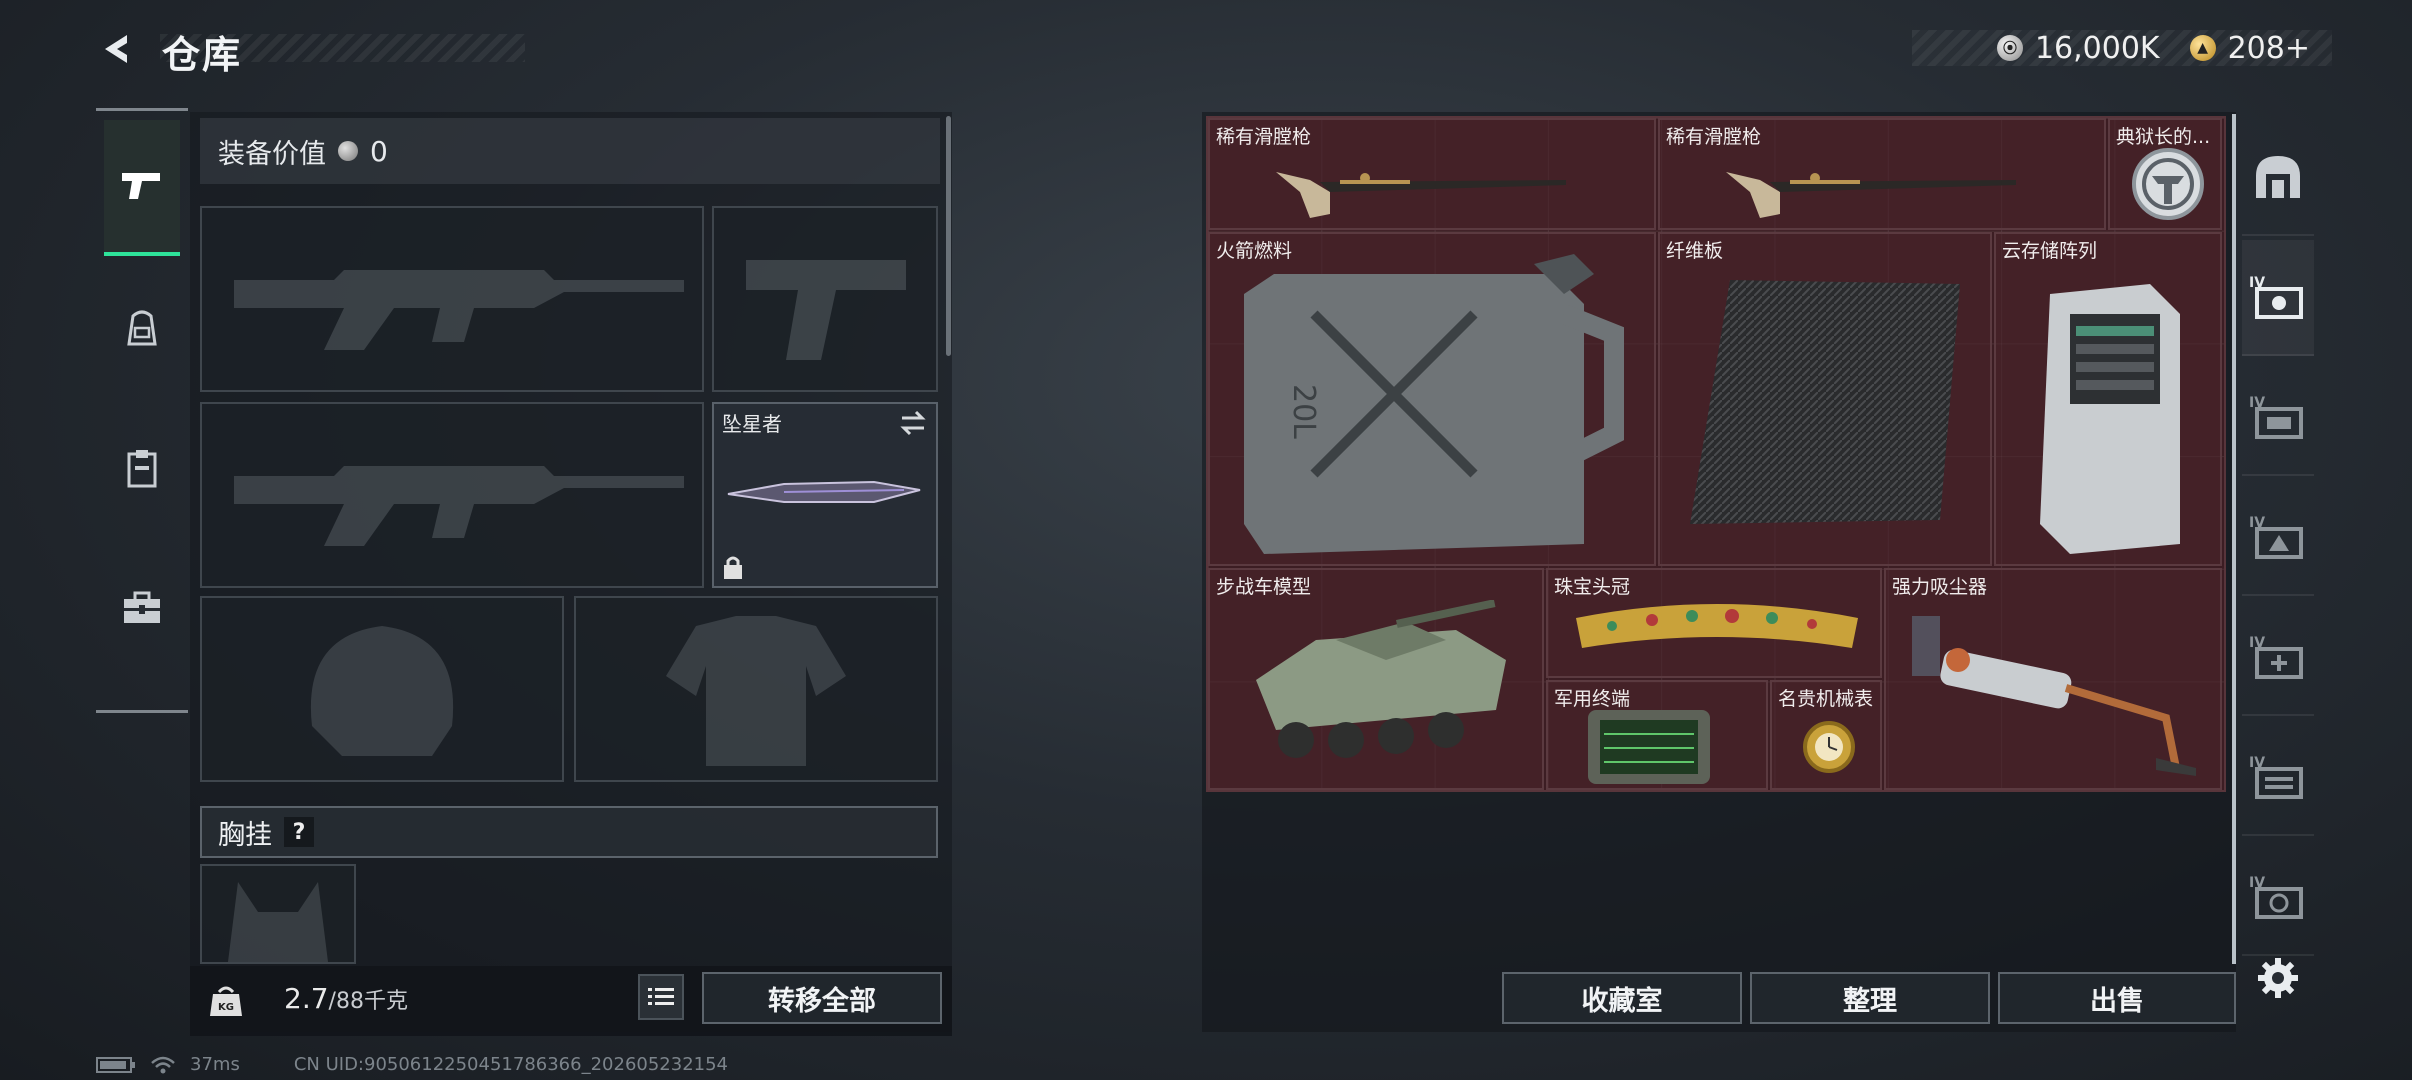 The height and width of the screenshot is (1080, 2412). Describe the element at coordinates (306, 998) in the screenshot. I see `weight-current: 2.7` at that location.